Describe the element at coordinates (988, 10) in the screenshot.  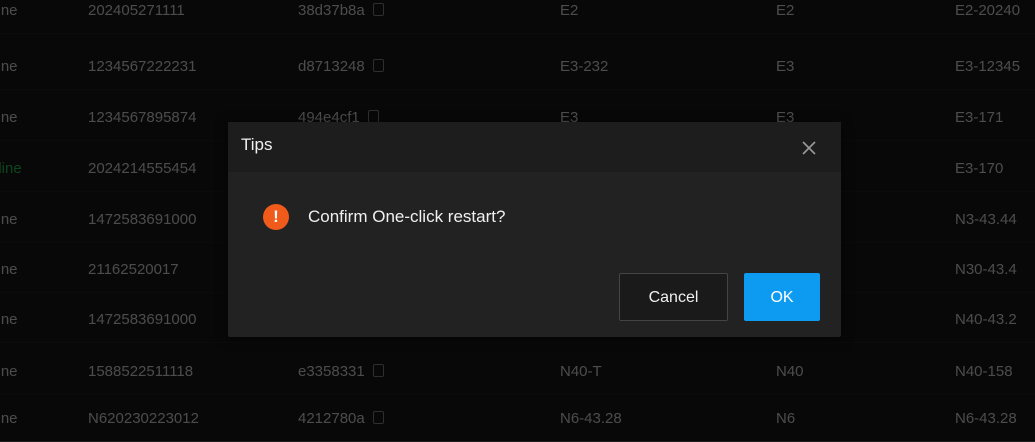
I see `version-cell: E2-20240` at that location.